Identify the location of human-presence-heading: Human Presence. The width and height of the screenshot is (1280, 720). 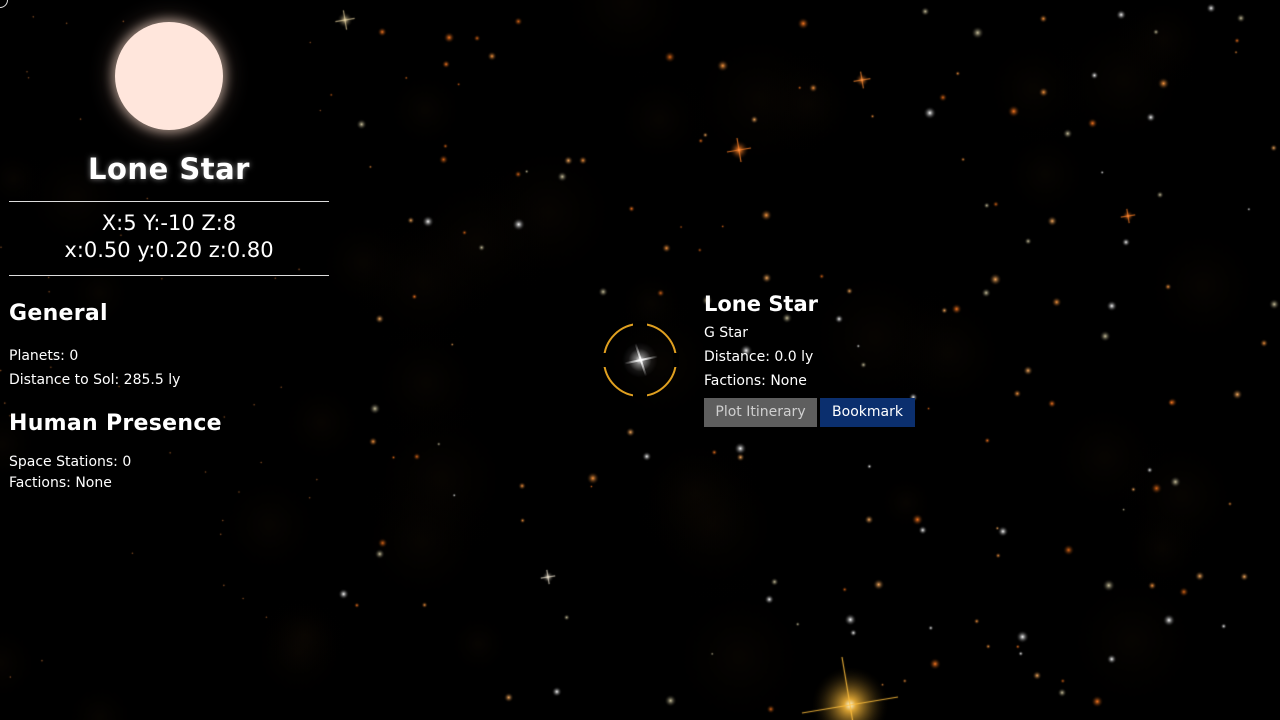
(115, 423).